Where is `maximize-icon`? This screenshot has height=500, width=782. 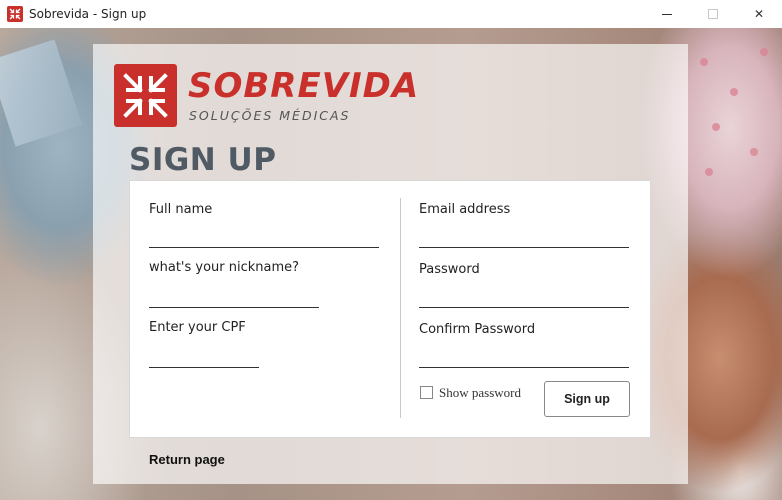 maximize-icon is located at coordinates (713, 14).